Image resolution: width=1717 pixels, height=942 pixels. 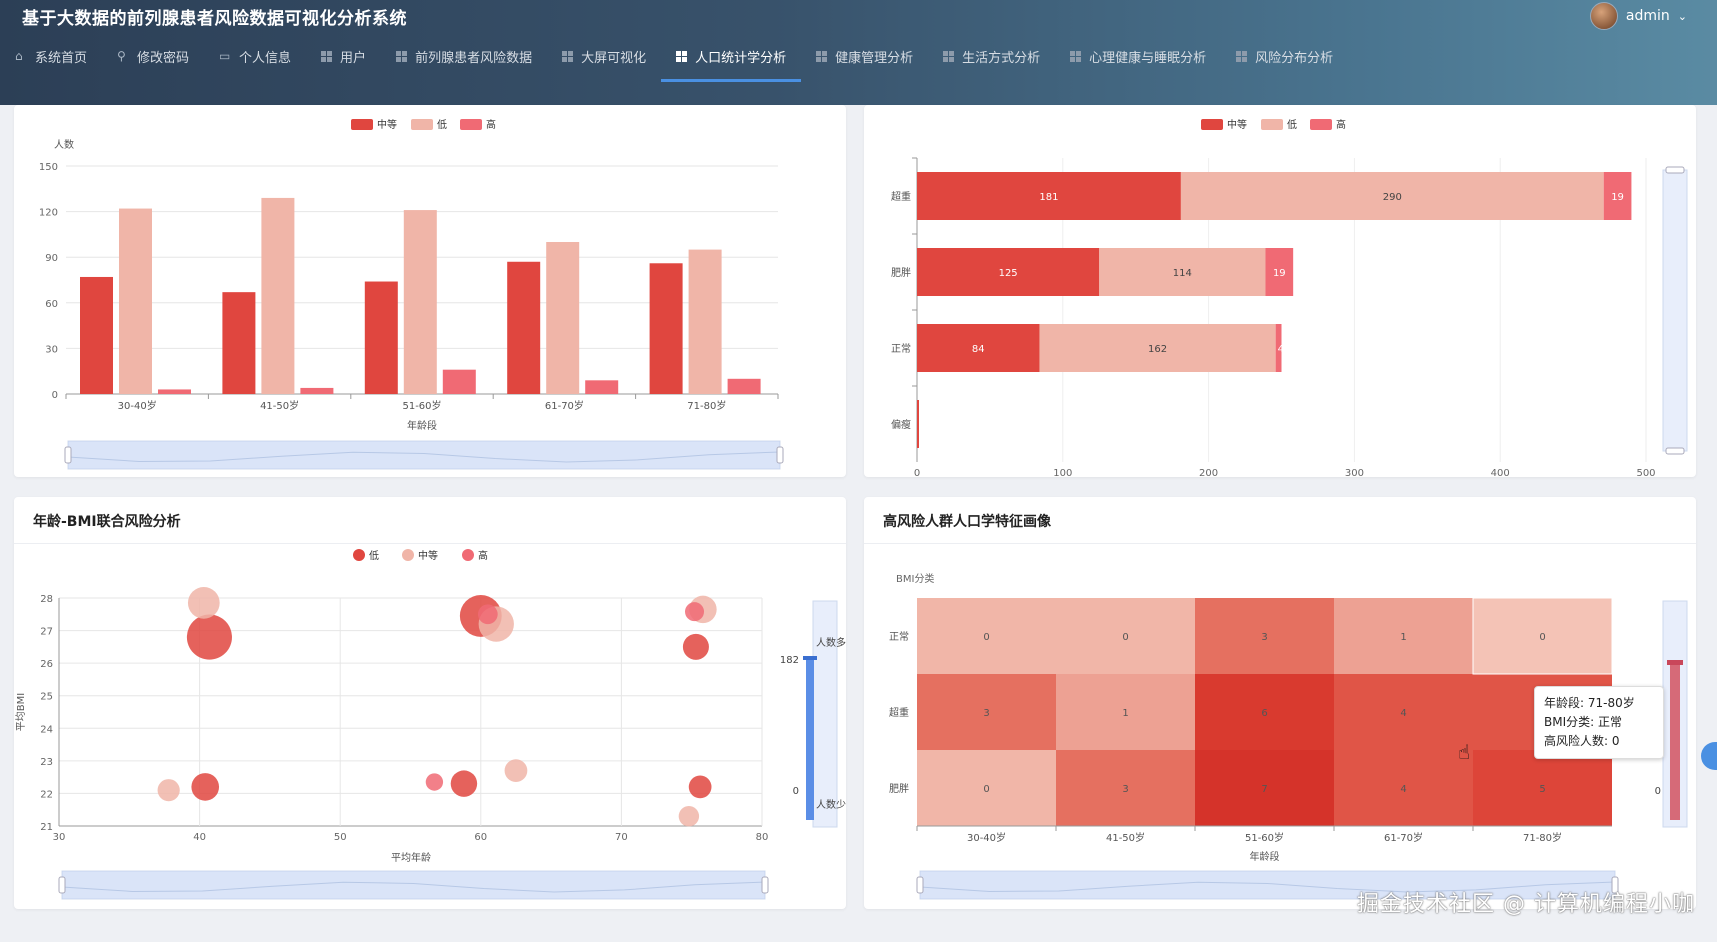 I want to click on x-tick-label: 500, so click(x=1645, y=473).